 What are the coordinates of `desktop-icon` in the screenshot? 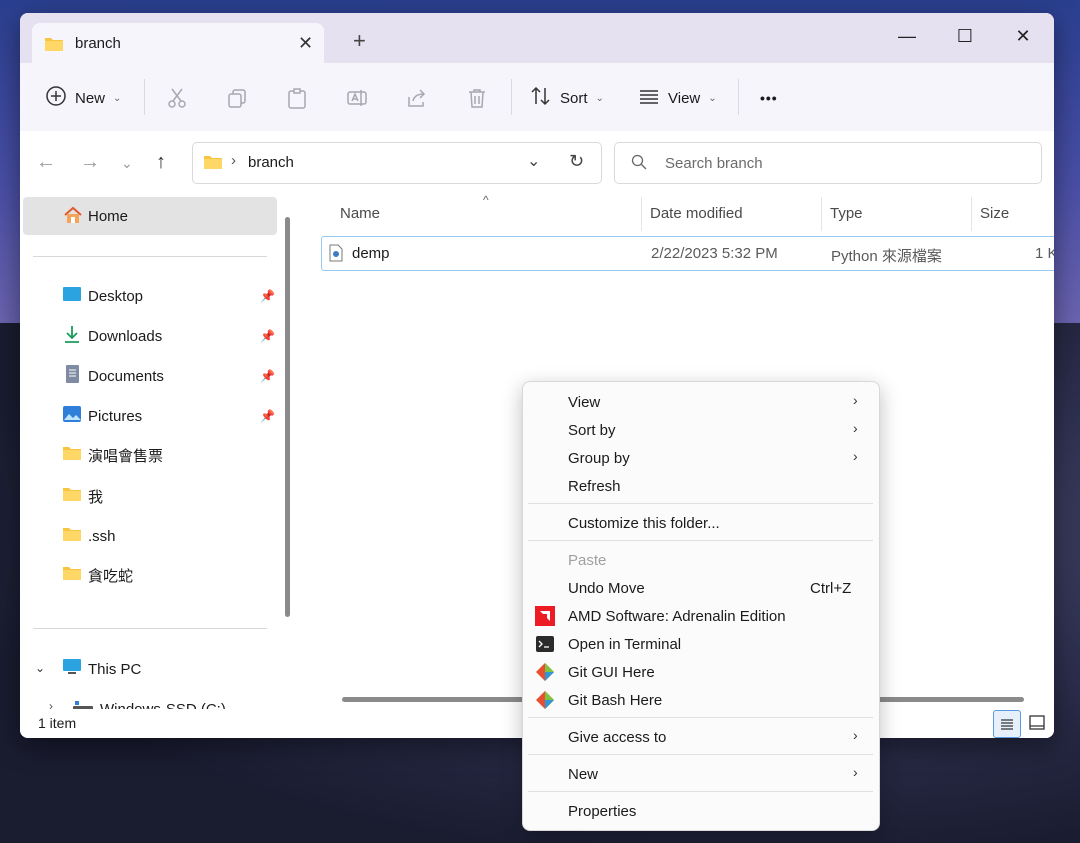 It's located at (72, 296).